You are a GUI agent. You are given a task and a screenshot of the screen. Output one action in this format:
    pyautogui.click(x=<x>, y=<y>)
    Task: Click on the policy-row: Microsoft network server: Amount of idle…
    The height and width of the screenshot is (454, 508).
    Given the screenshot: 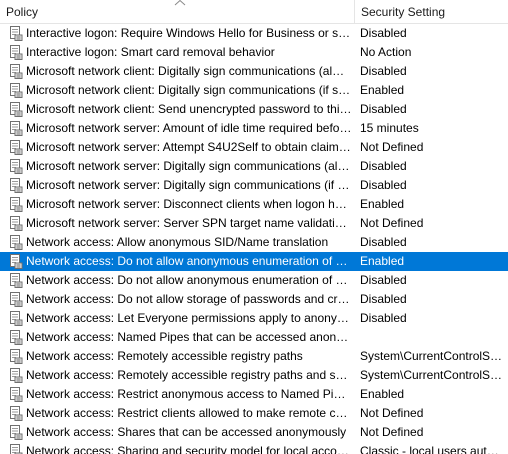 What is the action you would take?
    pyautogui.click(x=254, y=128)
    